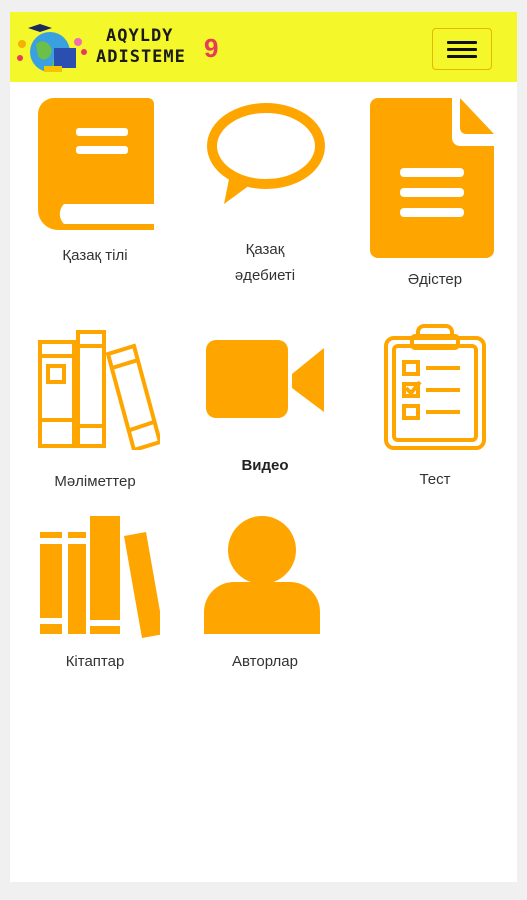 Image resolution: width=527 pixels, height=900 pixels. I want to click on user-icon, so click(262, 575).